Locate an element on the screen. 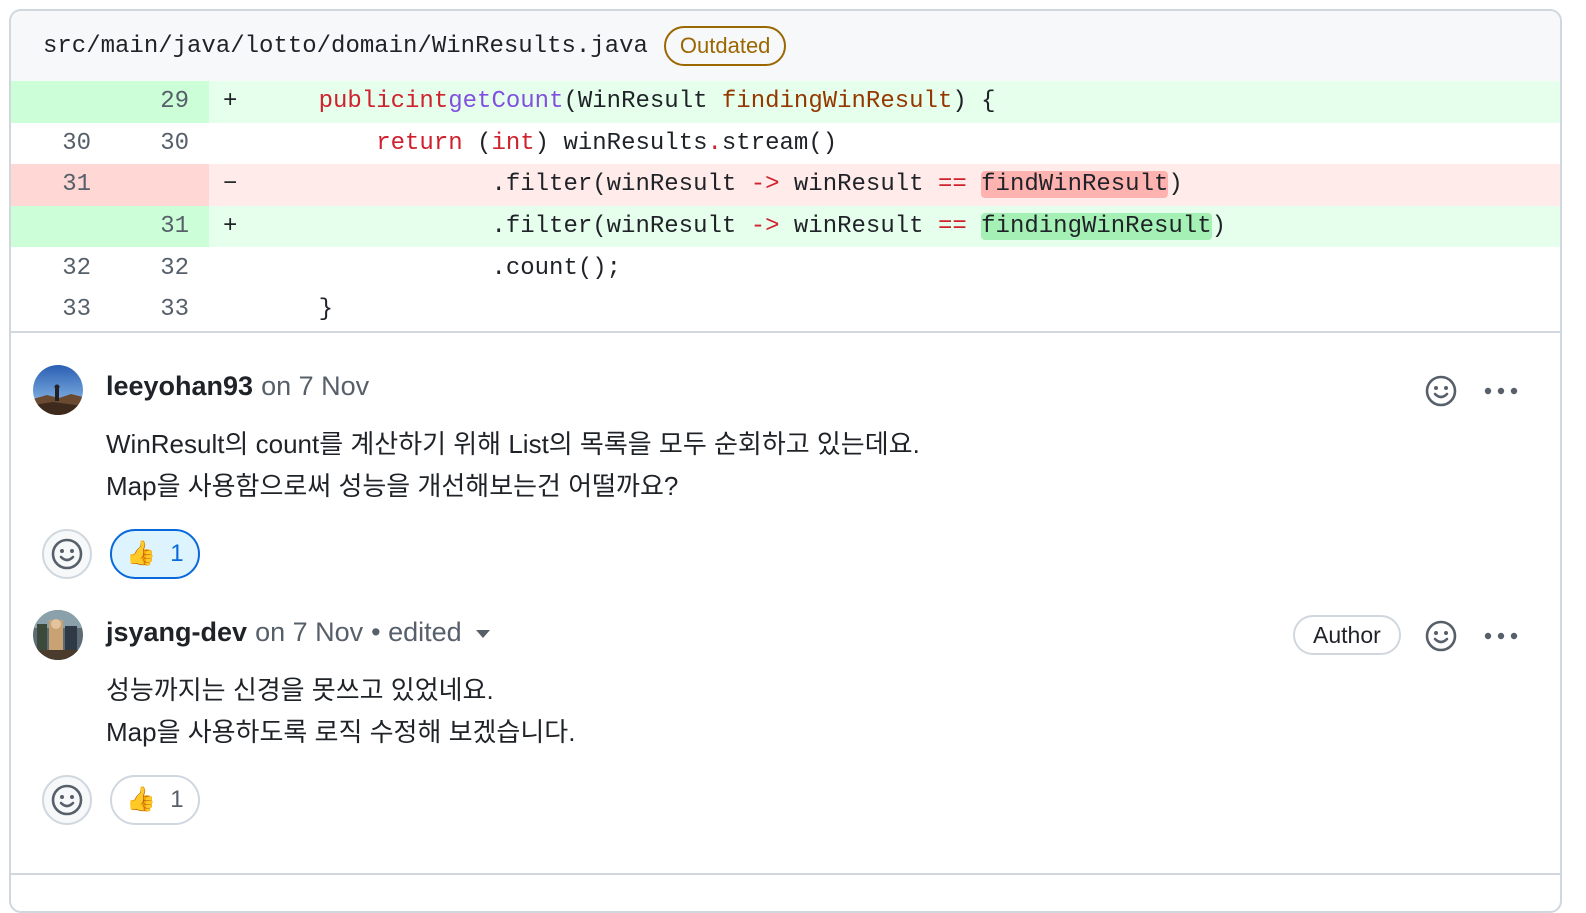 This screenshot has width=1586, height=913. divider is located at coordinates (785, 873).